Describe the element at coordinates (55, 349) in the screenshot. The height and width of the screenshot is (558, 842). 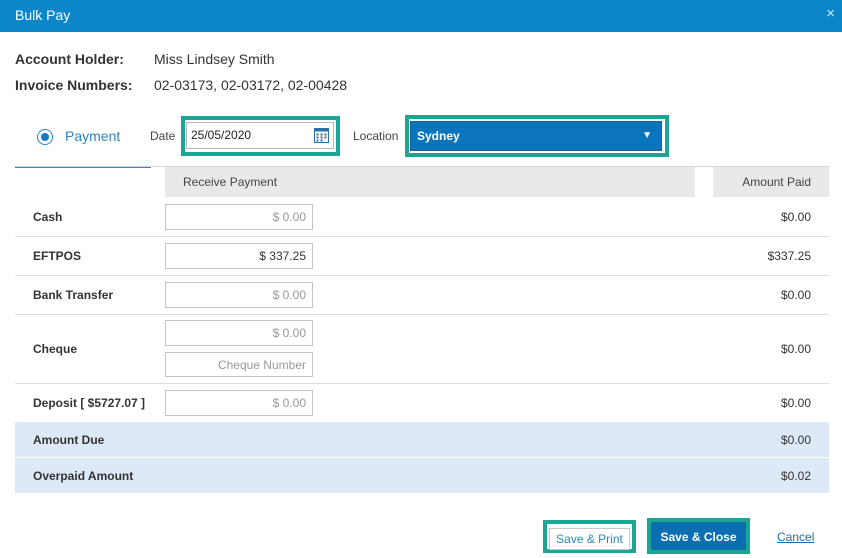
I see `payment-method-name: Cheque` at that location.